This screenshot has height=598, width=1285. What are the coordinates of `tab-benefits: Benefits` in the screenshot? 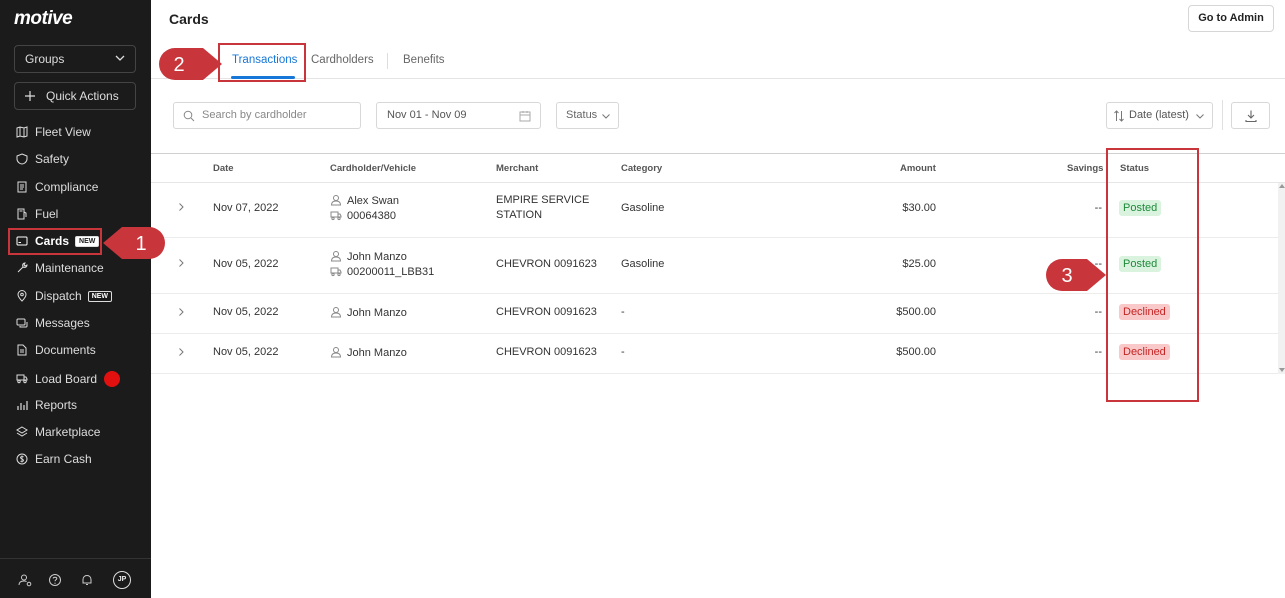 It's located at (424, 60).